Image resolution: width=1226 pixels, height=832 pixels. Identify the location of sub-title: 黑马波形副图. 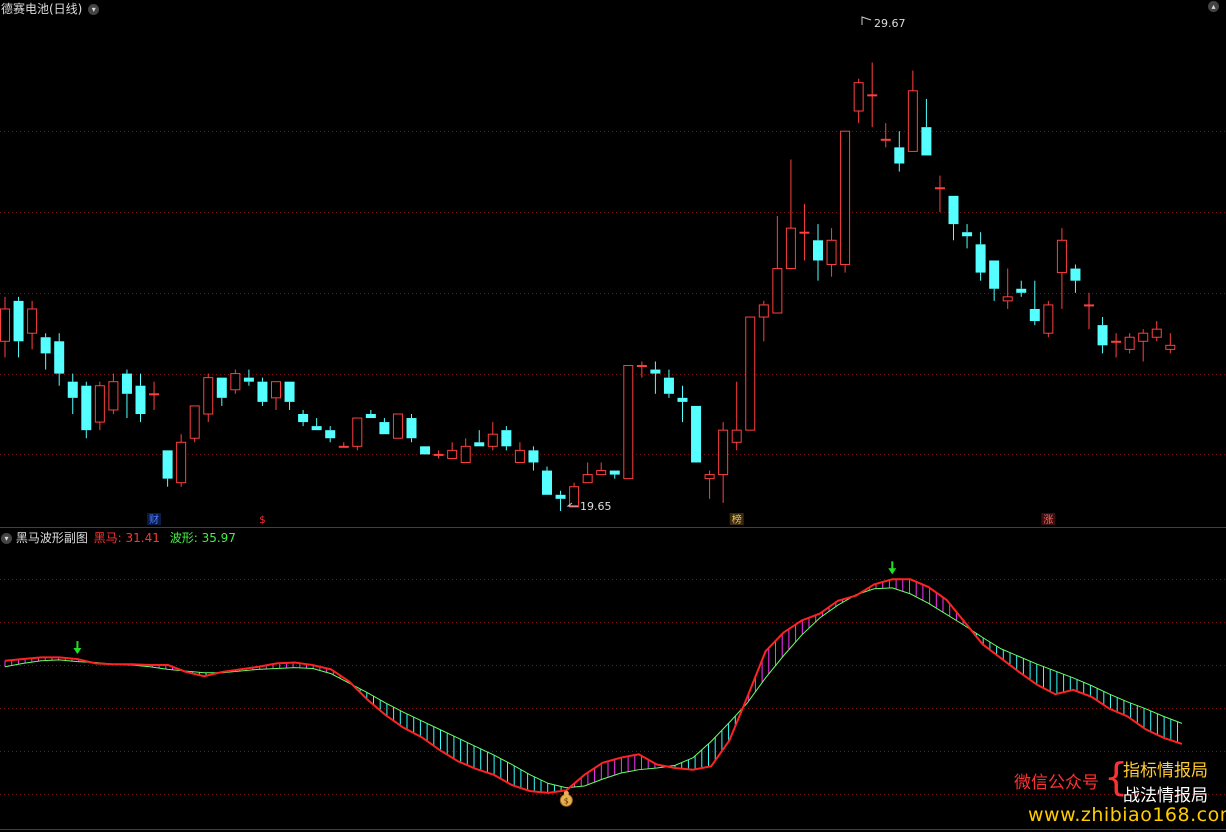
(51, 538).